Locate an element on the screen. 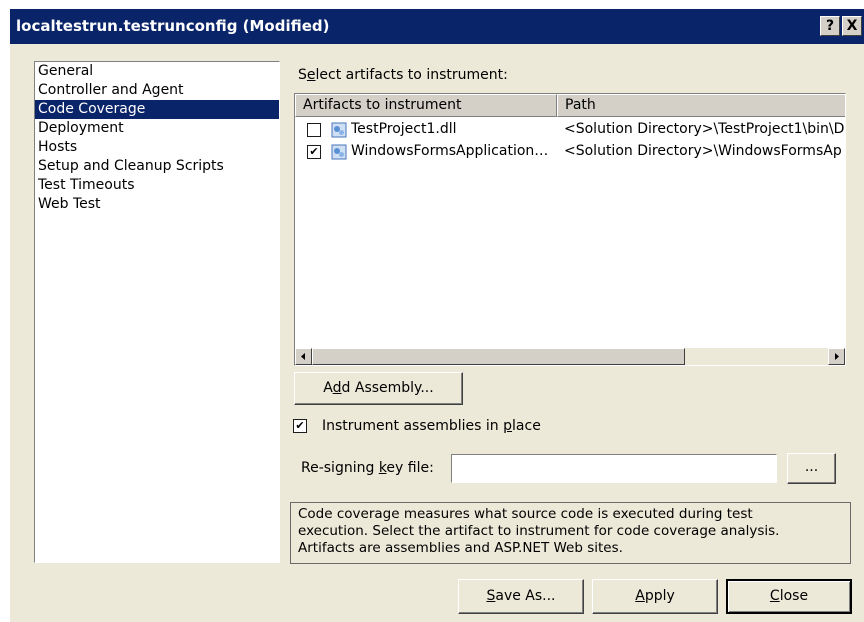 Image resolution: width=864 pixels, height=622 pixels. scroll-left-button is located at coordinates (303, 356).